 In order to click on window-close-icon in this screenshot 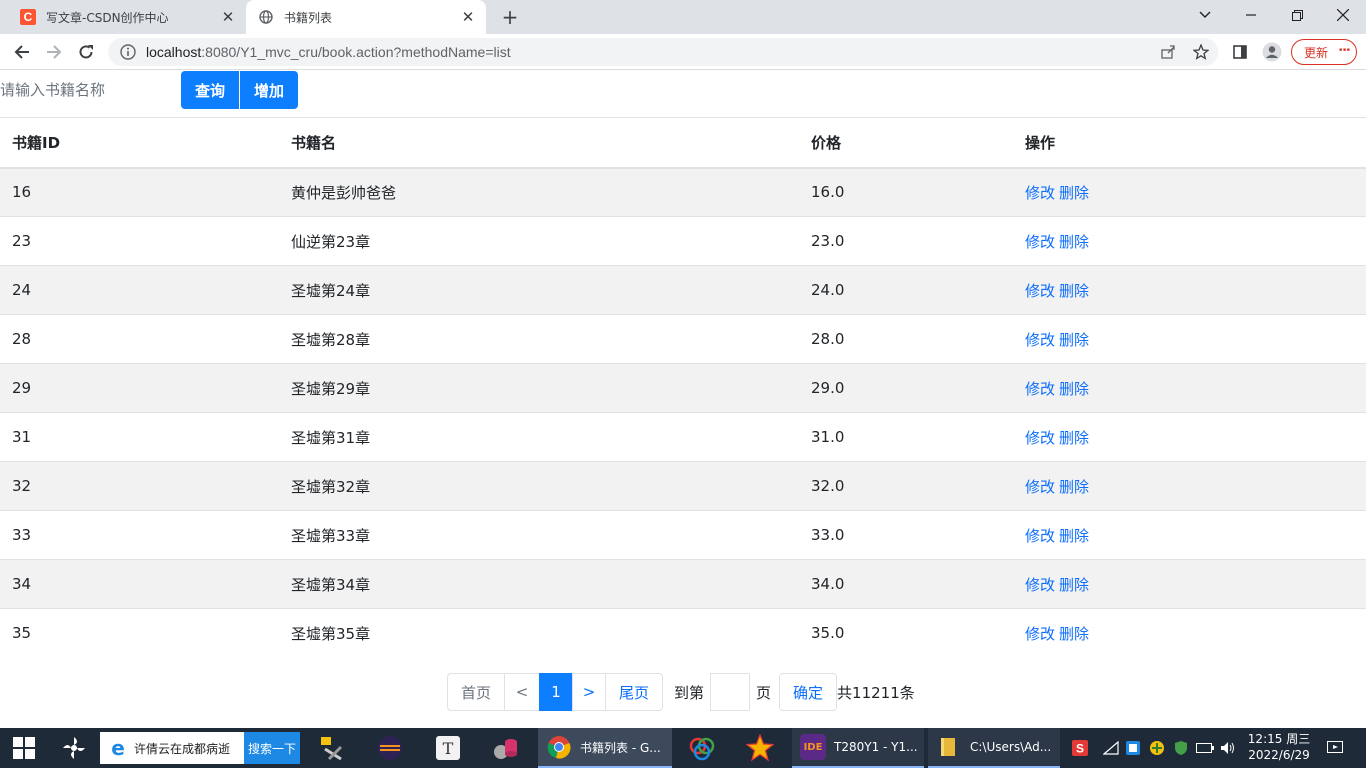, I will do `click(1343, 15)`.